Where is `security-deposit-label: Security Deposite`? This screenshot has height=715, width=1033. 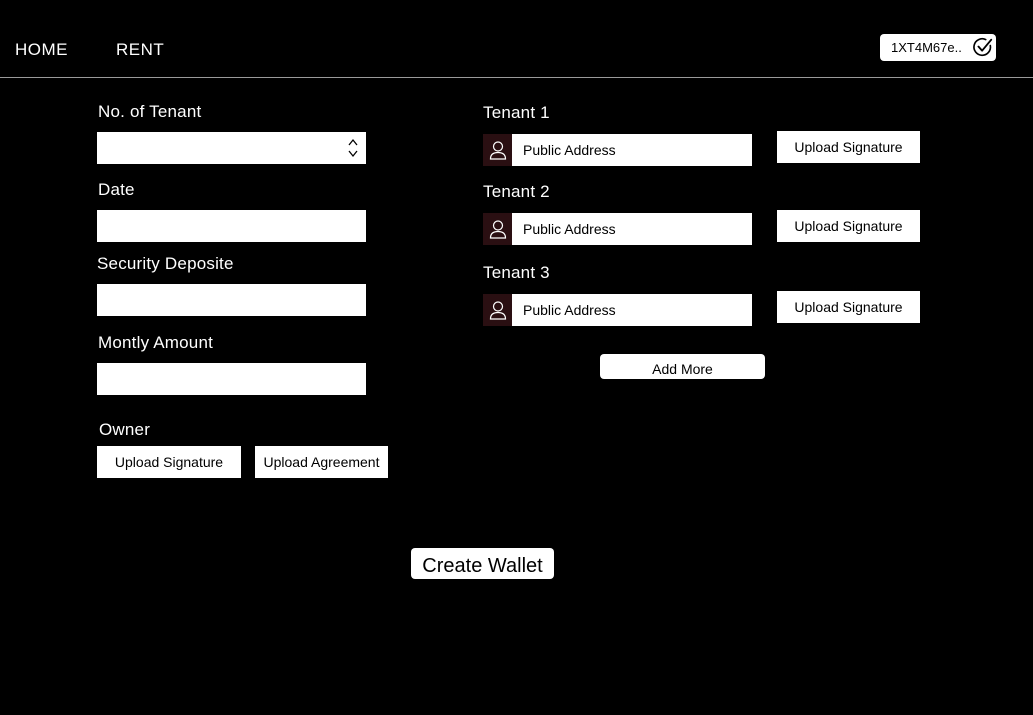 security-deposit-label: Security Deposite is located at coordinates (165, 263).